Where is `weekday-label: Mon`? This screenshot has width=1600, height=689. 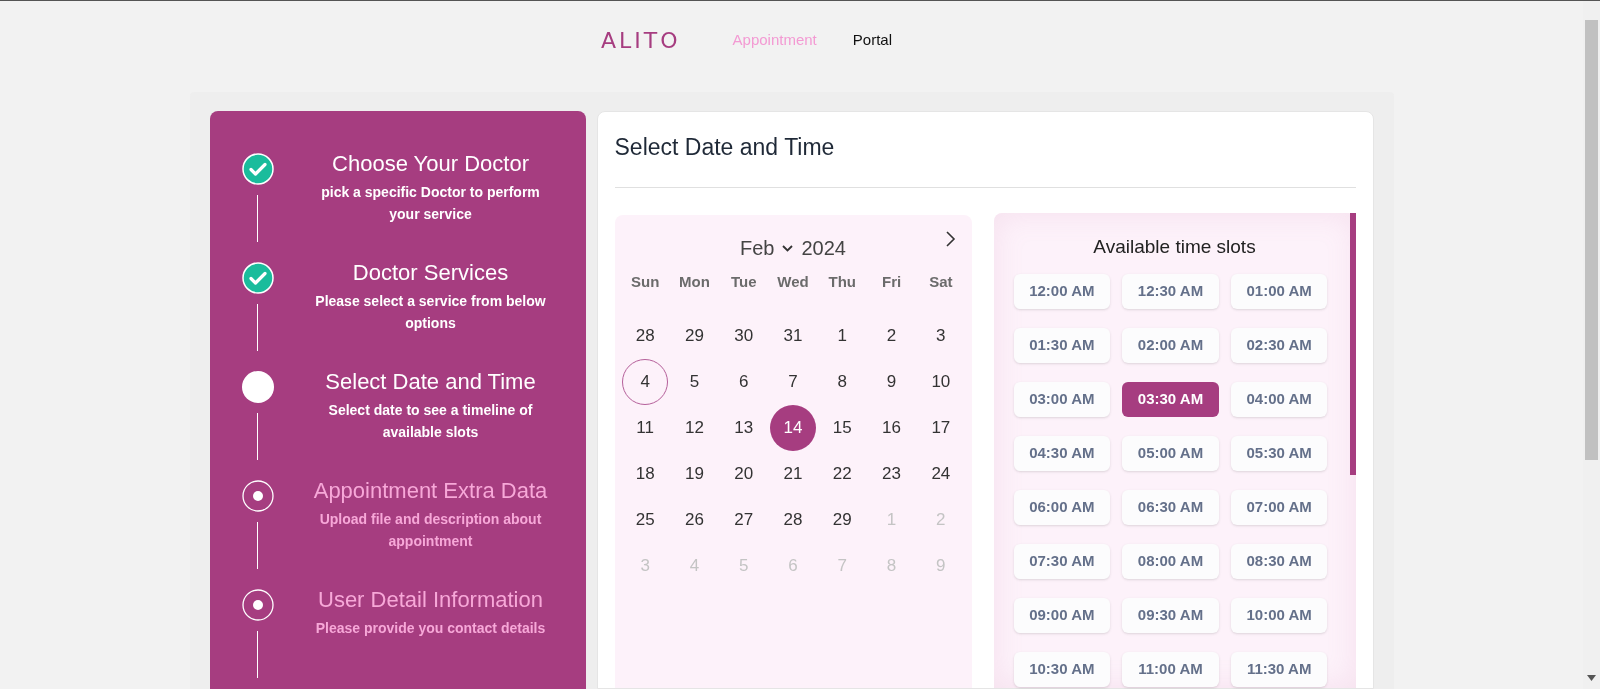
weekday-label: Mon is located at coordinates (694, 281).